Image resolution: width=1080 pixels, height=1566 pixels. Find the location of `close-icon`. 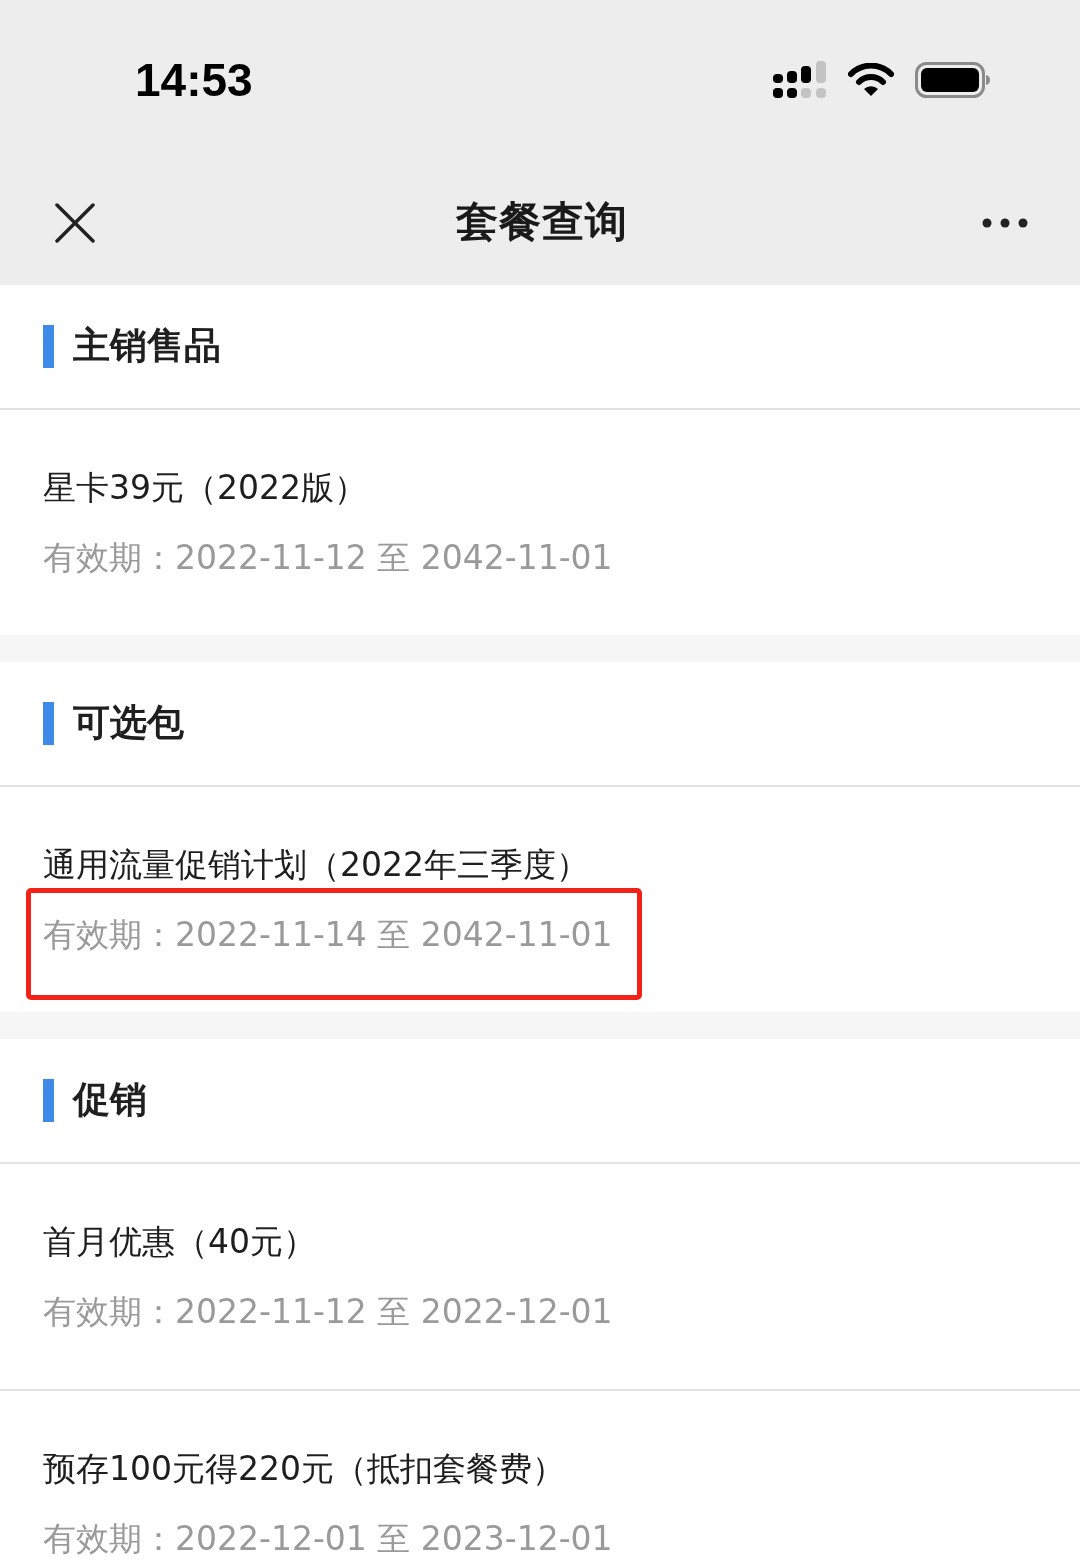

close-icon is located at coordinates (75, 222).